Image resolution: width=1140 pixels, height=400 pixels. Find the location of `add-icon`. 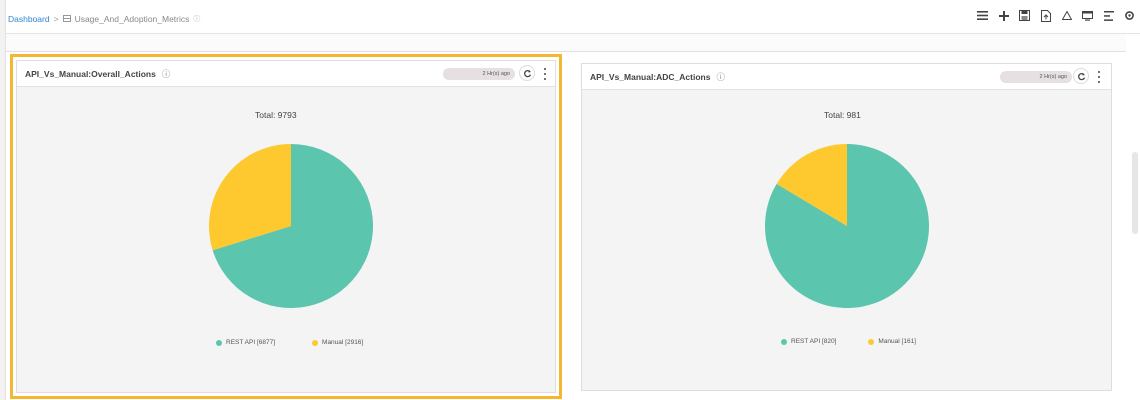

add-icon is located at coordinates (1003, 15).